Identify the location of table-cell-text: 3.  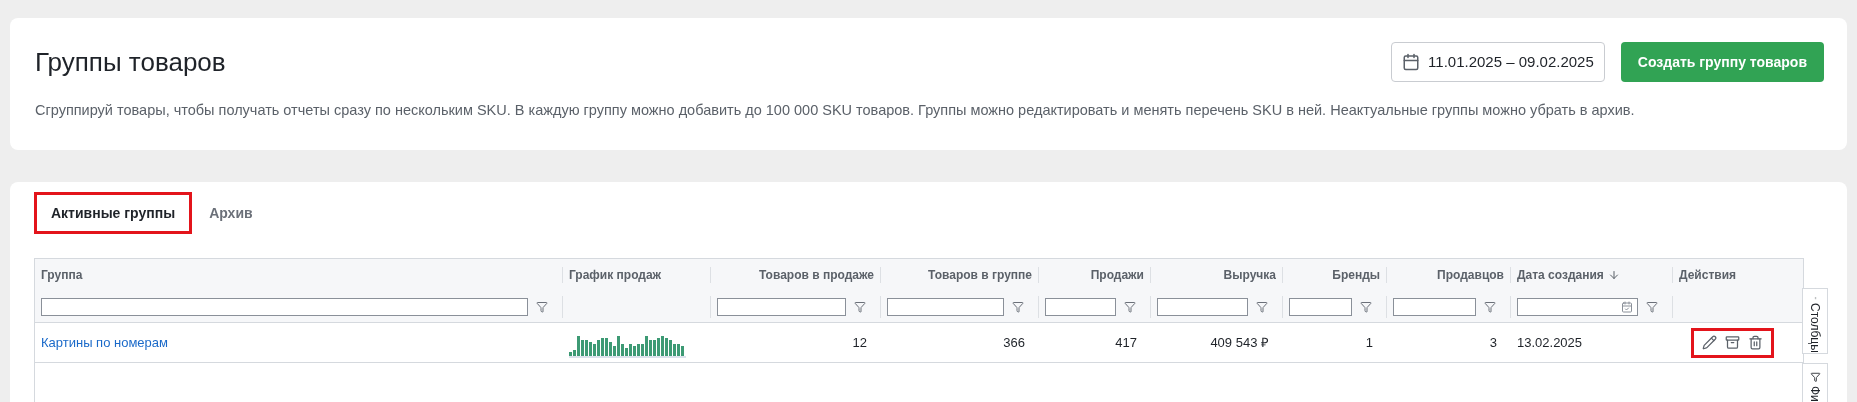
(1493, 342).